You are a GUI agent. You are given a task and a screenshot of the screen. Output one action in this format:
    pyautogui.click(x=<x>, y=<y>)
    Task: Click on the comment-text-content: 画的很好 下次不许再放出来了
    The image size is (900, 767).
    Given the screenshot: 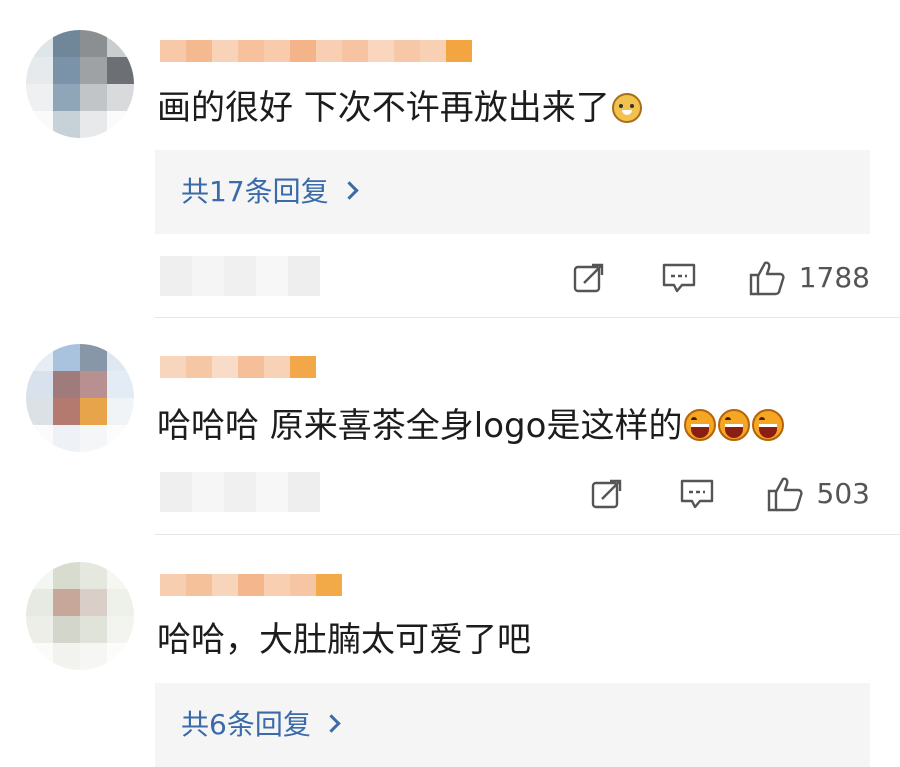 What is the action you would take?
    pyautogui.click(x=383, y=108)
    